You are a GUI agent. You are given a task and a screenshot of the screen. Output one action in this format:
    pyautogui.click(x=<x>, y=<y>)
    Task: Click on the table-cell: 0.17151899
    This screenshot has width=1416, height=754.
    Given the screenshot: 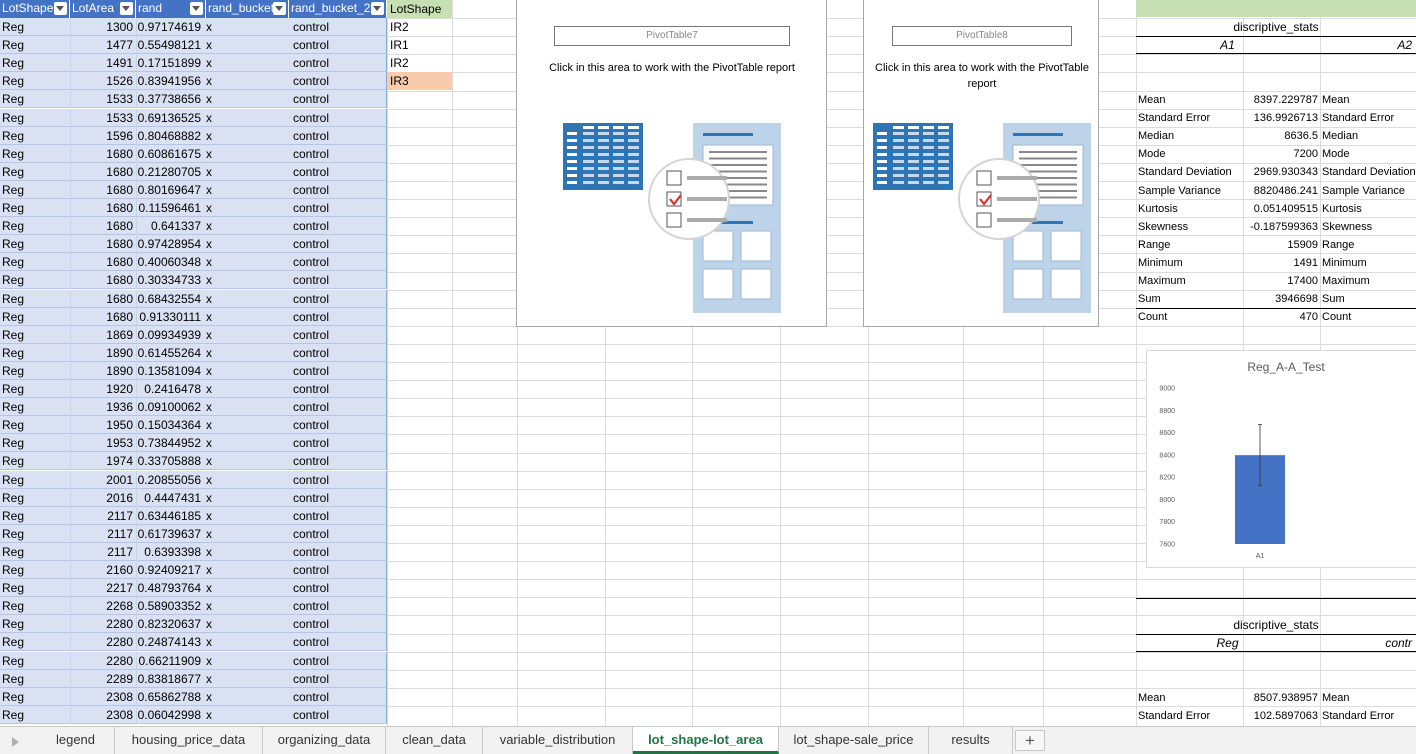 What is the action you would take?
    pyautogui.click(x=169, y=63)
    